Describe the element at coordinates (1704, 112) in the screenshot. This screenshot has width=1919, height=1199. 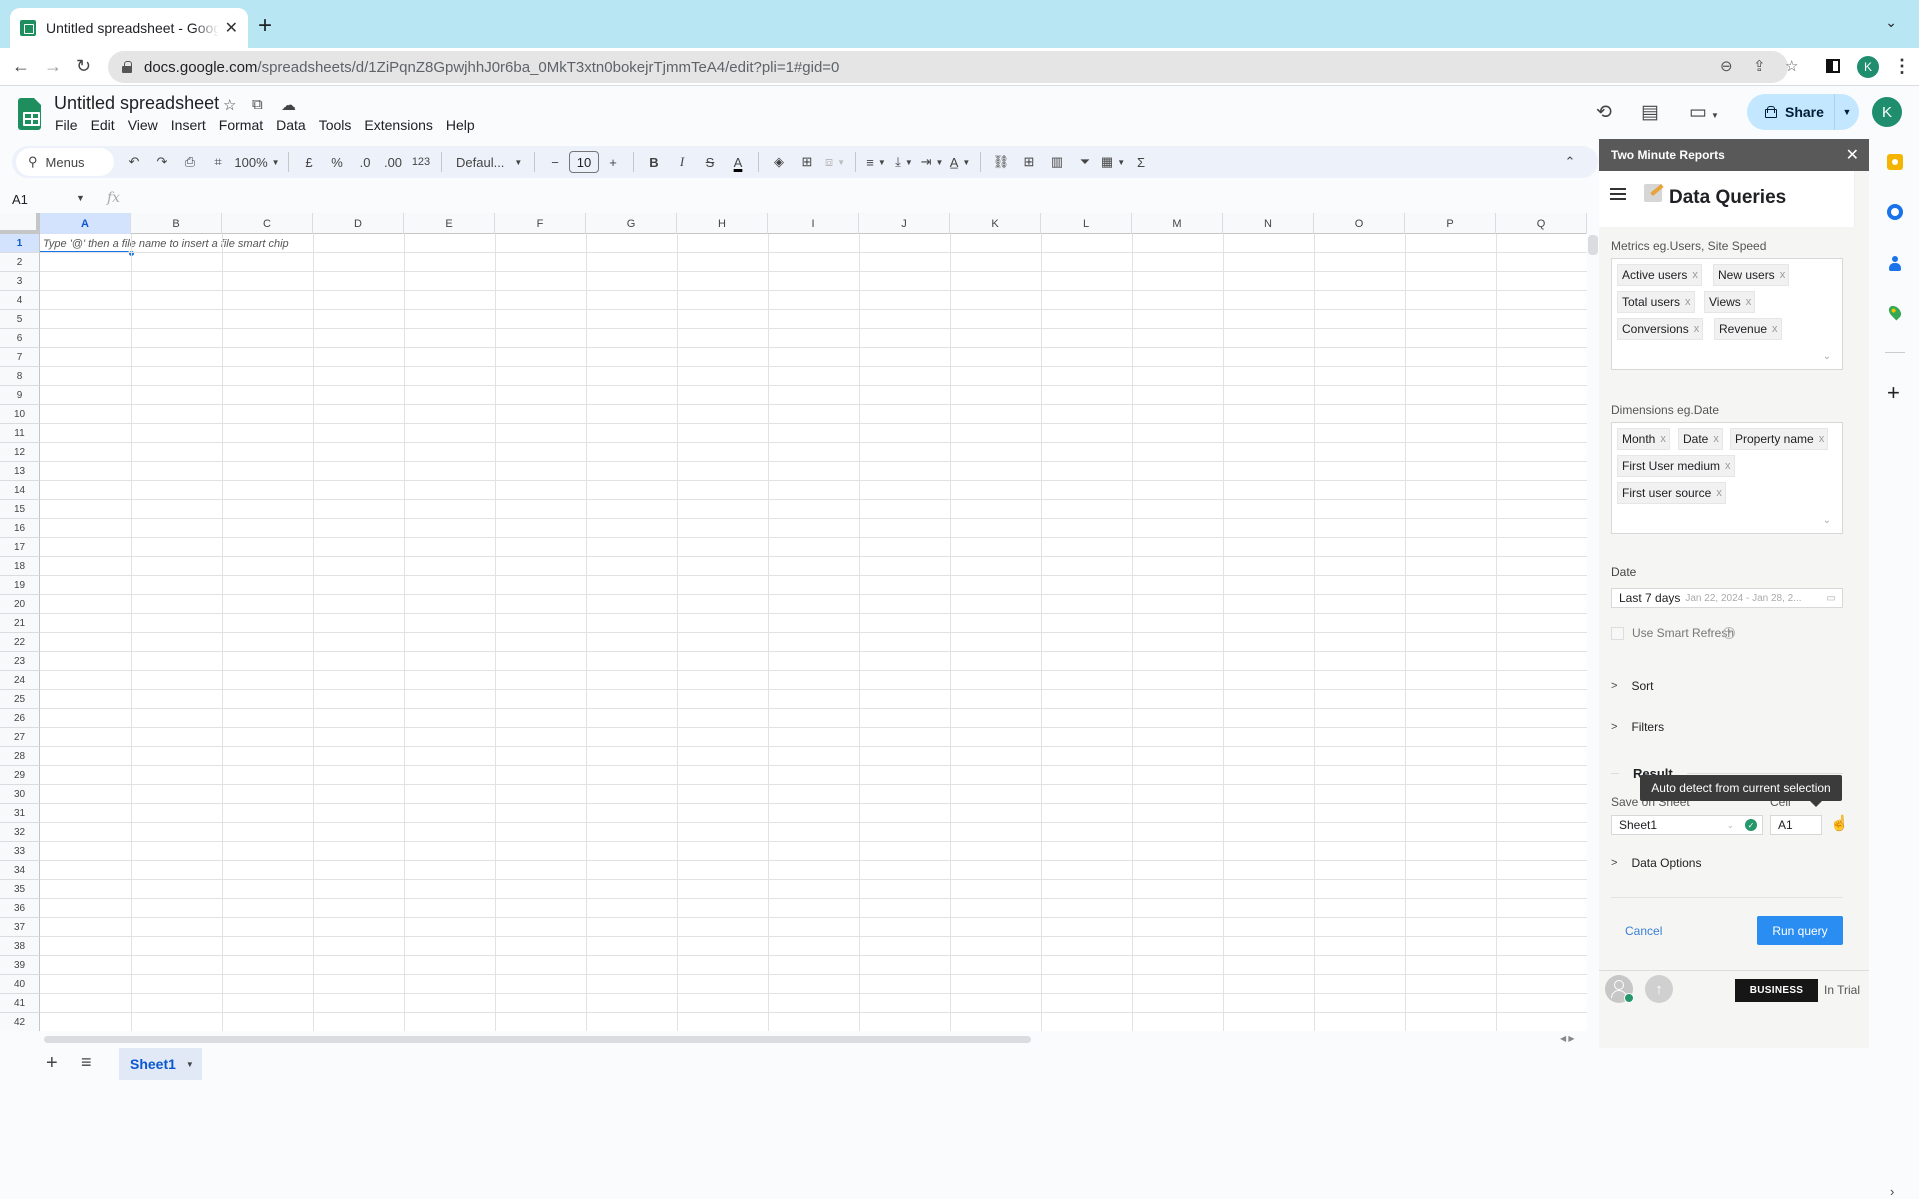
I see `meet-camera-icon: ▭ ▼` at that location.